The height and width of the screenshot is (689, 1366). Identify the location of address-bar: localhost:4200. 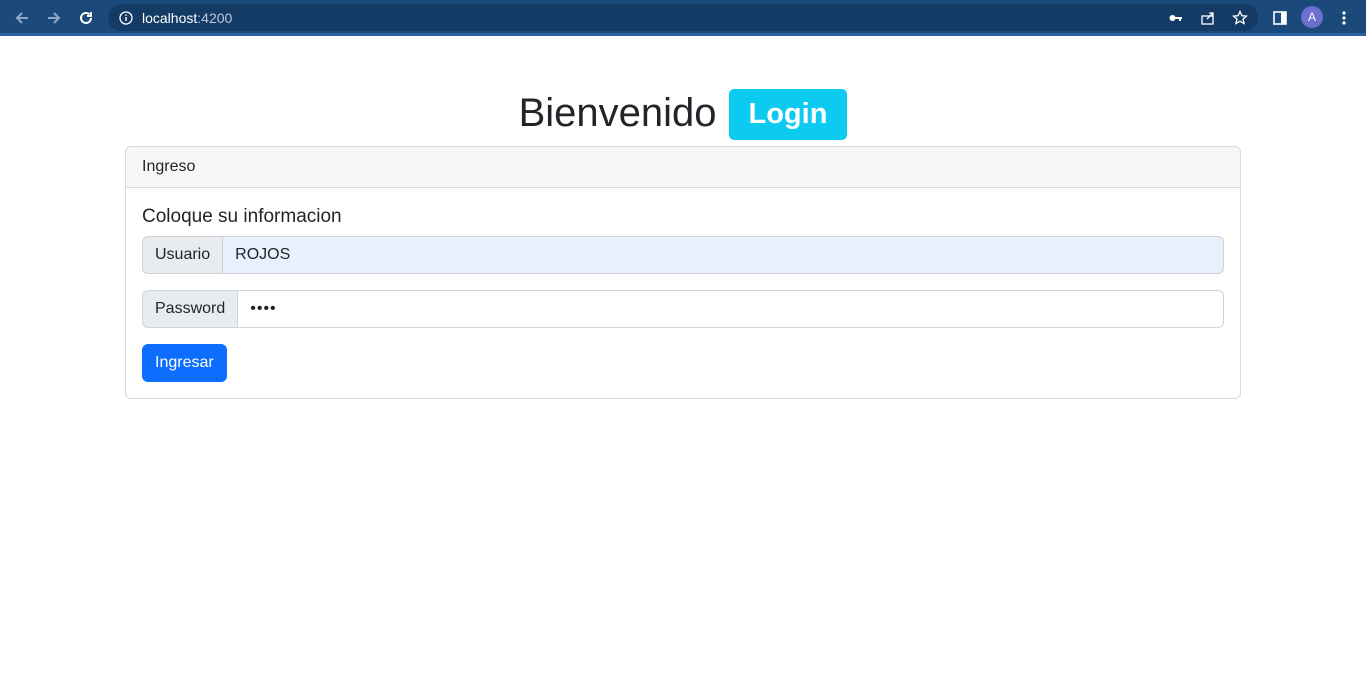
(683, 17).